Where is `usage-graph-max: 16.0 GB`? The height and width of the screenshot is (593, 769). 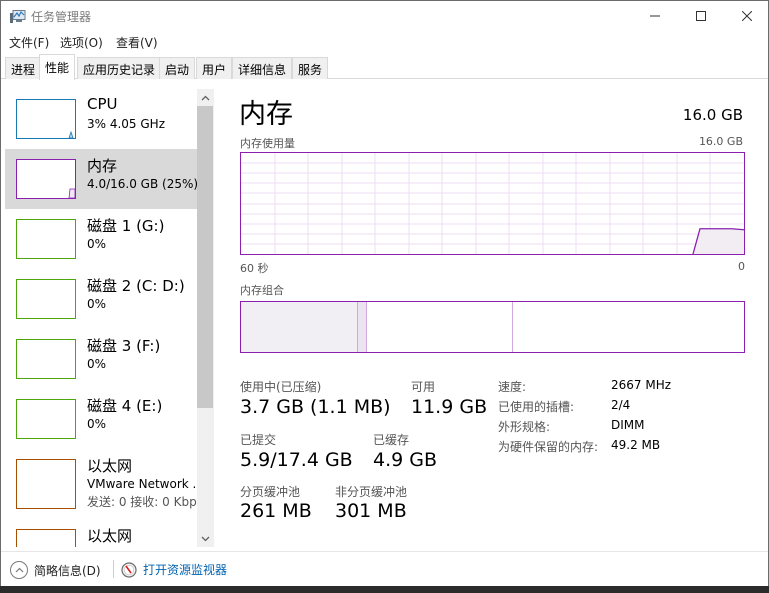 usage-graph-max: 16.0 GB is located at coordinates (720, 141).